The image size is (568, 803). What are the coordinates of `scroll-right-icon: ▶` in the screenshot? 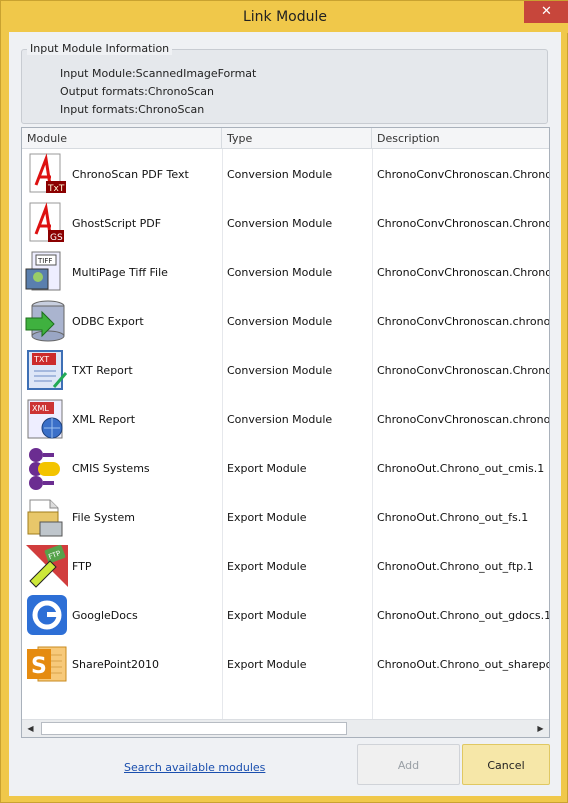 It's located at (540, 728).